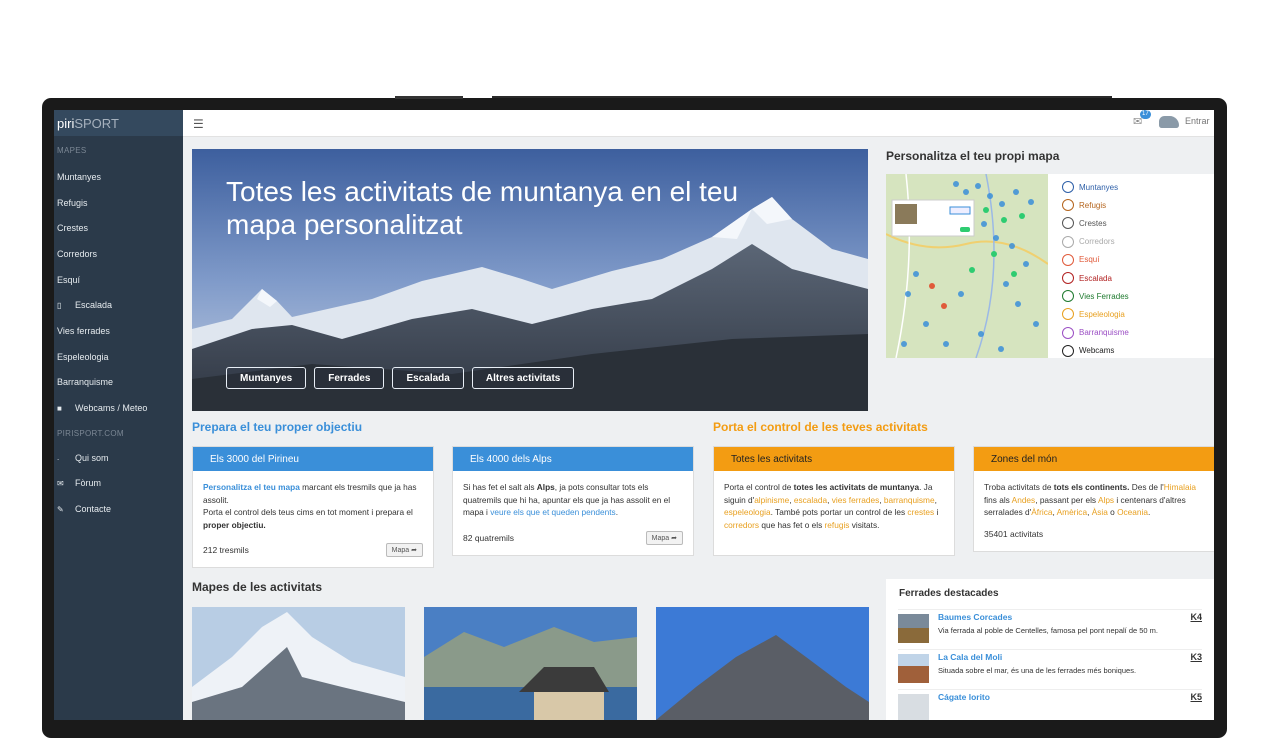 This screenshot has height=738, width=1280. I want to click on link-crestes: crestes, so click(920, 512).